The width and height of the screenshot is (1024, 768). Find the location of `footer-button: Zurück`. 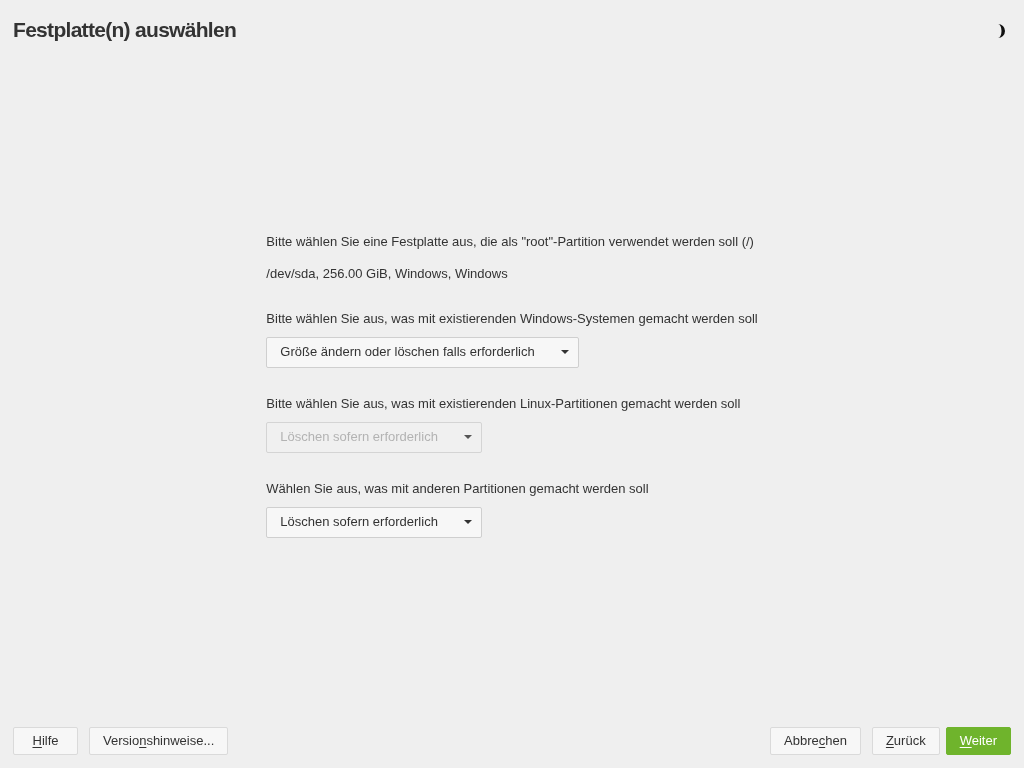

footer-button: Zurück is located at coordinates (905, 741).